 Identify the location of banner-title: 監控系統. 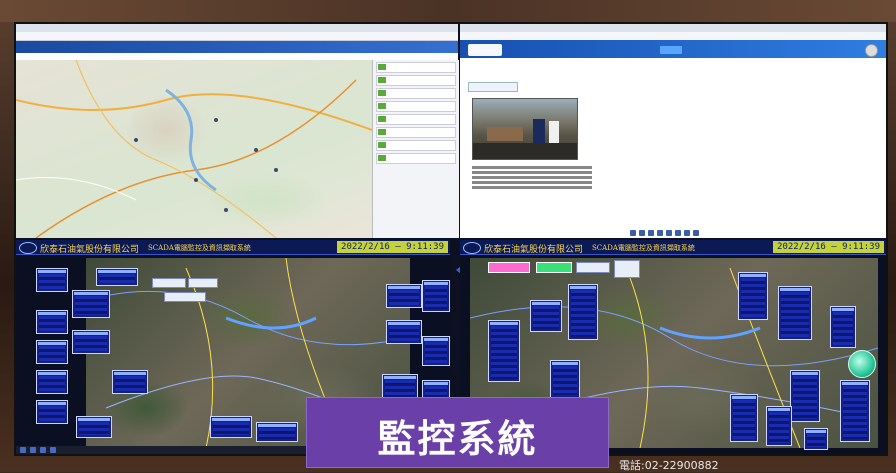
(457, 439).